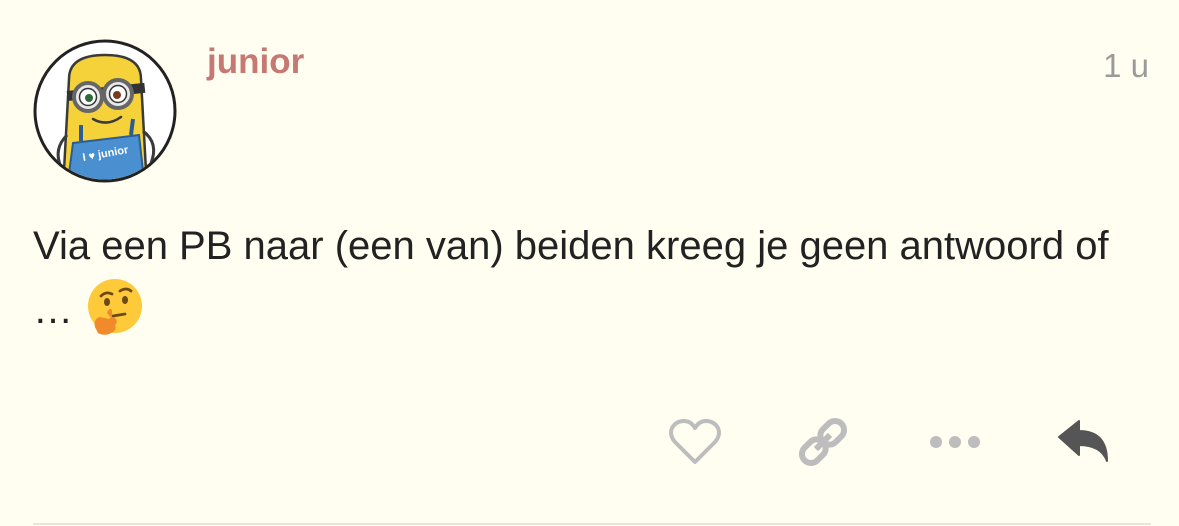 The width and height of the screenshot is (1179, 526). I want to click on post-date: 1 u, so click(1126, 66).